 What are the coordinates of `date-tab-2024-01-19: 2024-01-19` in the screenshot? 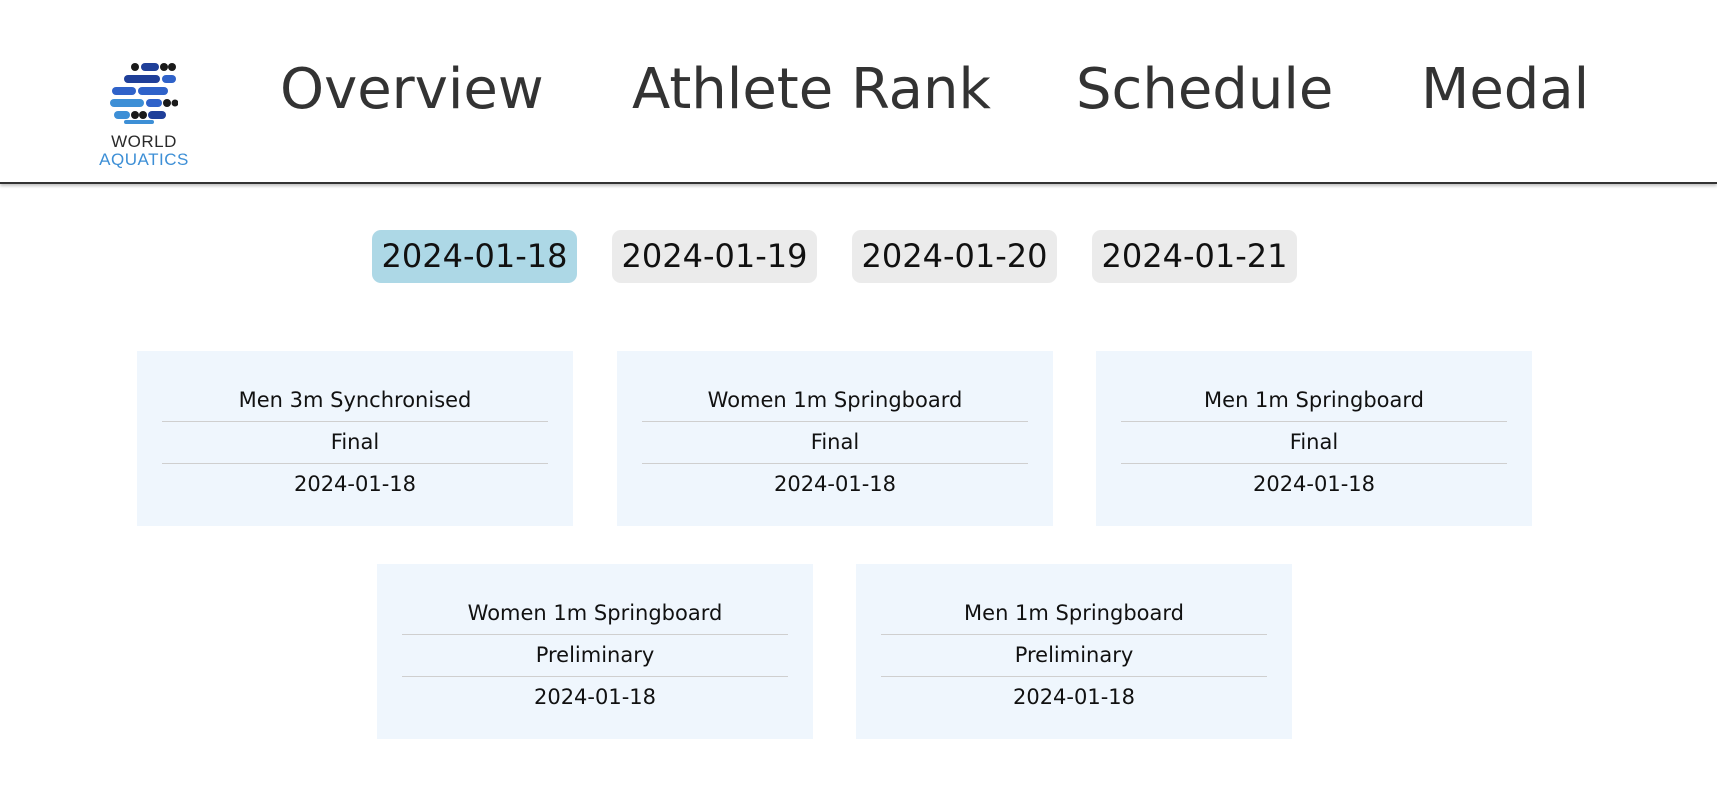 It's located at (714, 256).